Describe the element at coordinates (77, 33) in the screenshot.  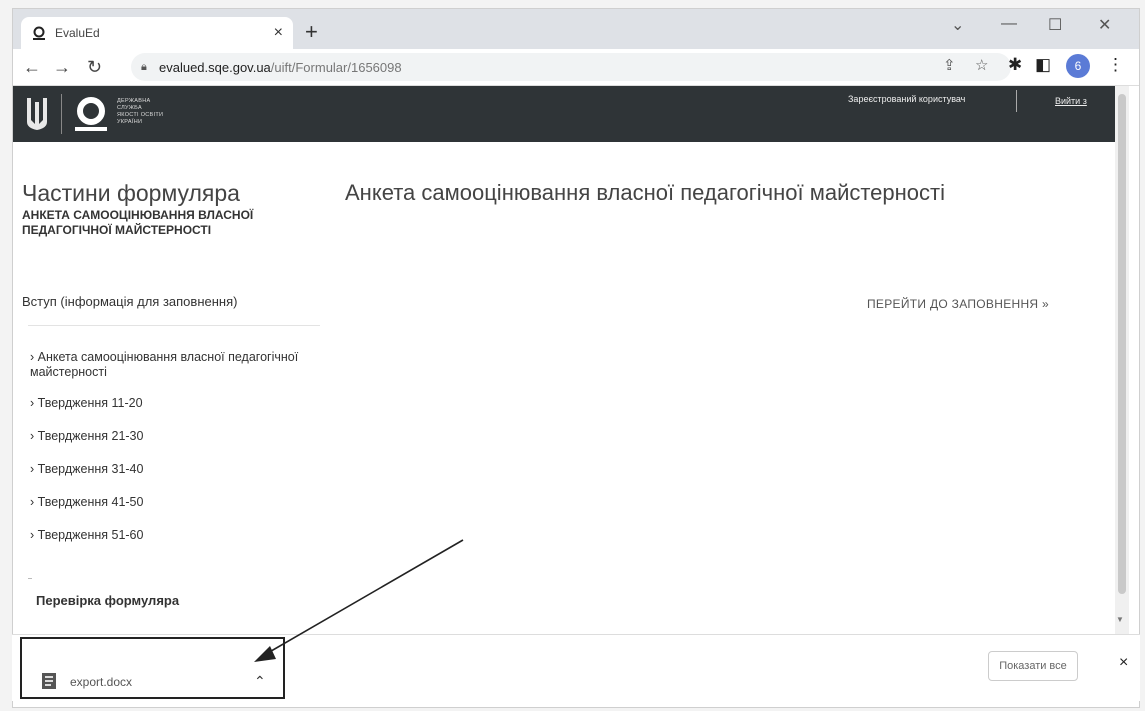
I see `tab-title: EvaluEd` at that location.